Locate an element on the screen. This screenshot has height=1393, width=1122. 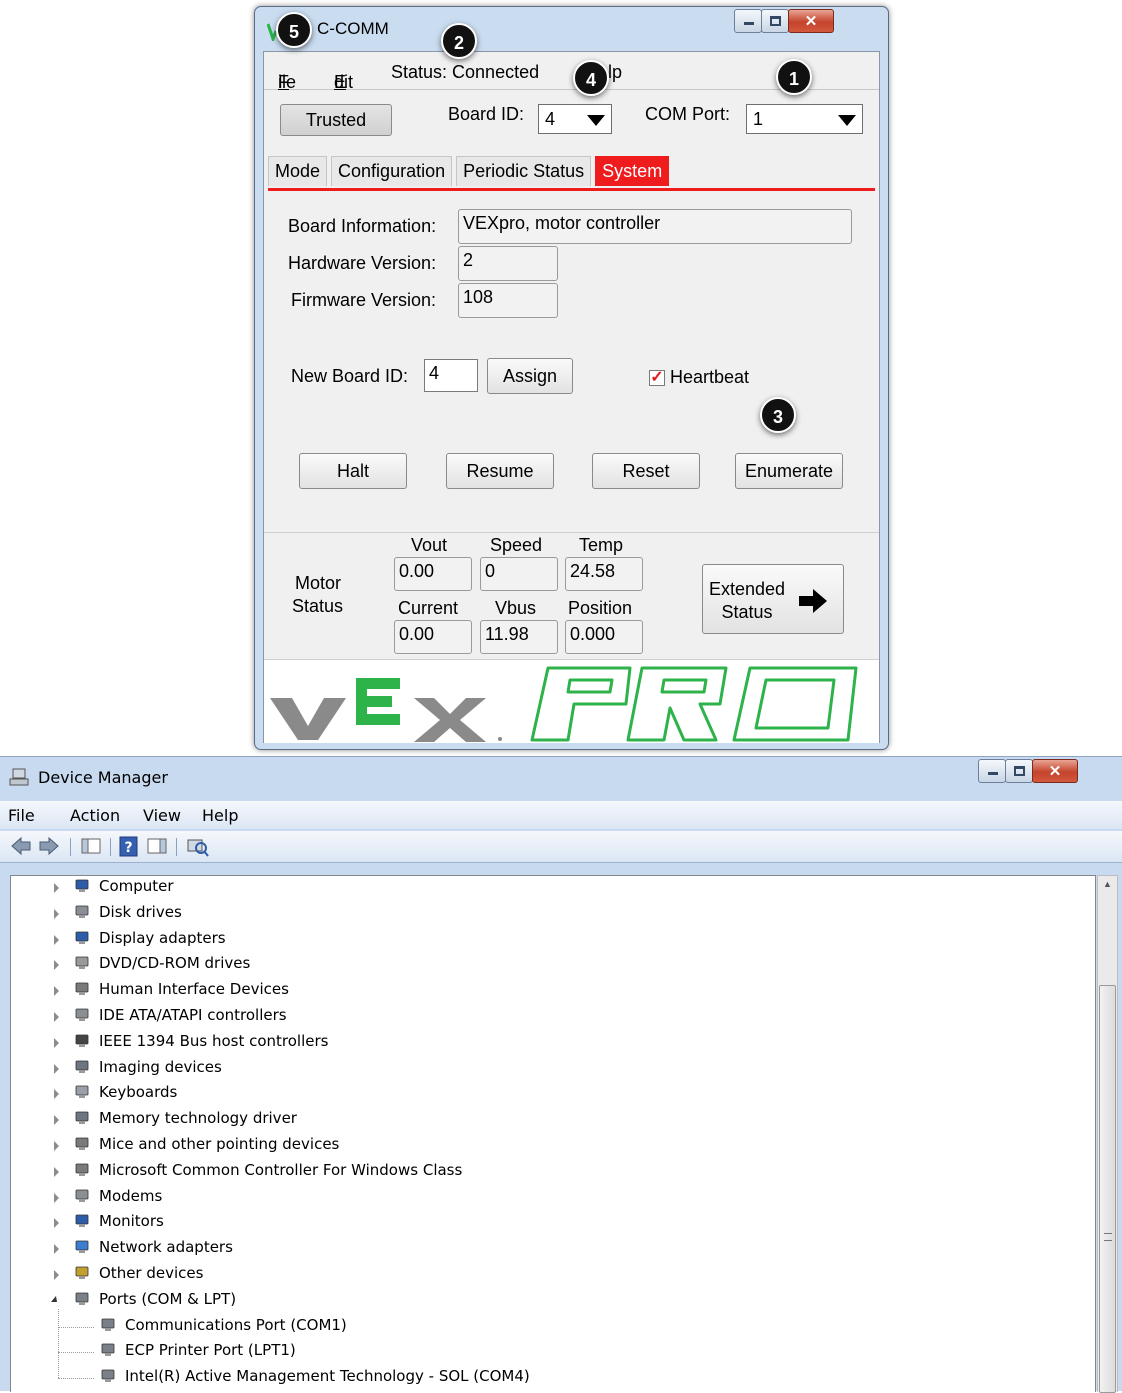
com-port-value: 1 is located at coordinates (758, 119).